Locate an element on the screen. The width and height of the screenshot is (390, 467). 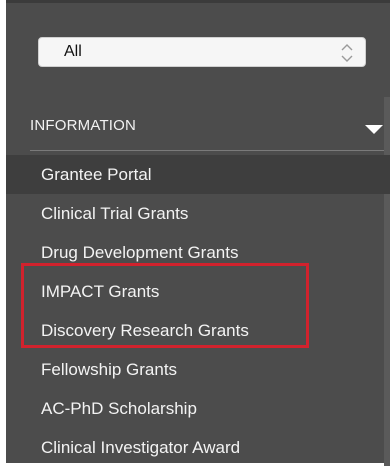
triangle-down-icon is located at coordinates (374, 129).